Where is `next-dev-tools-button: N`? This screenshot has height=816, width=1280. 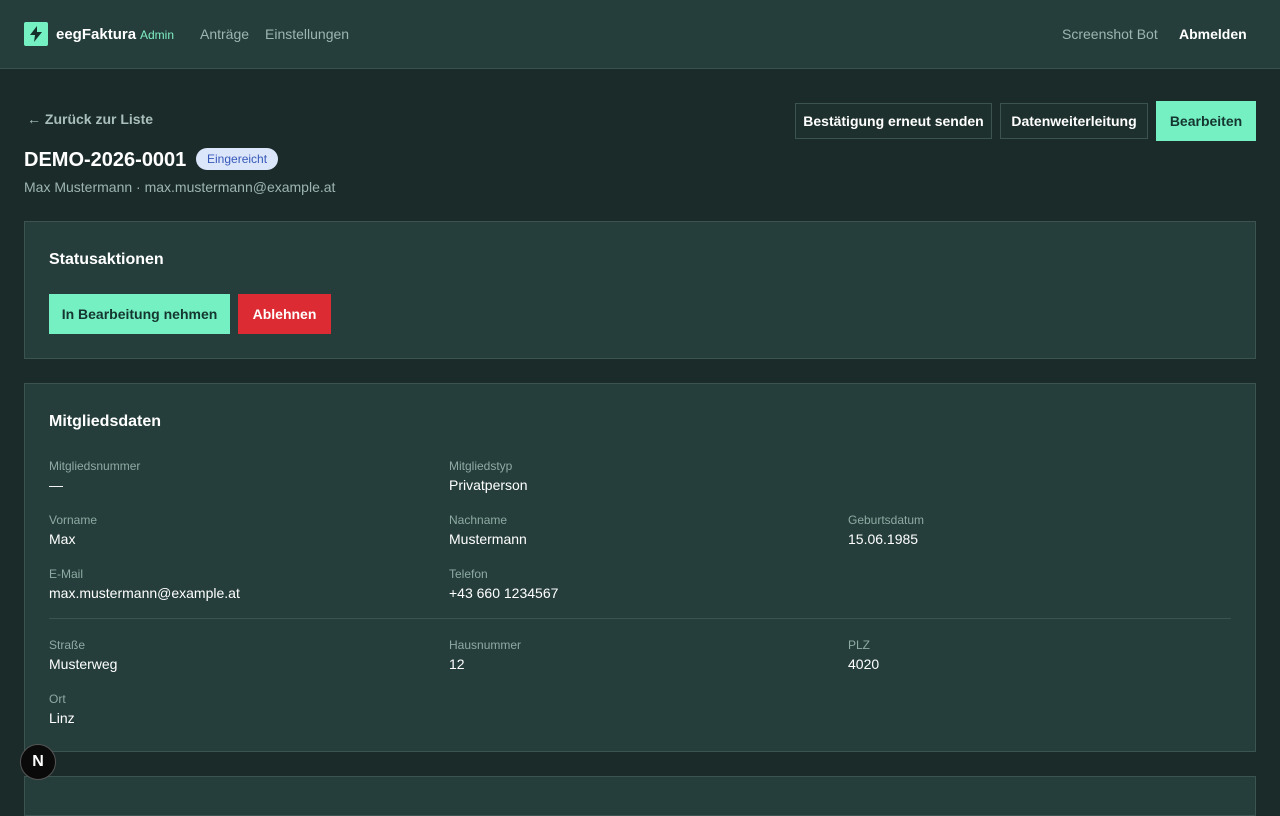
next-dev-tools-button: N is located at coordinates (38, 762).